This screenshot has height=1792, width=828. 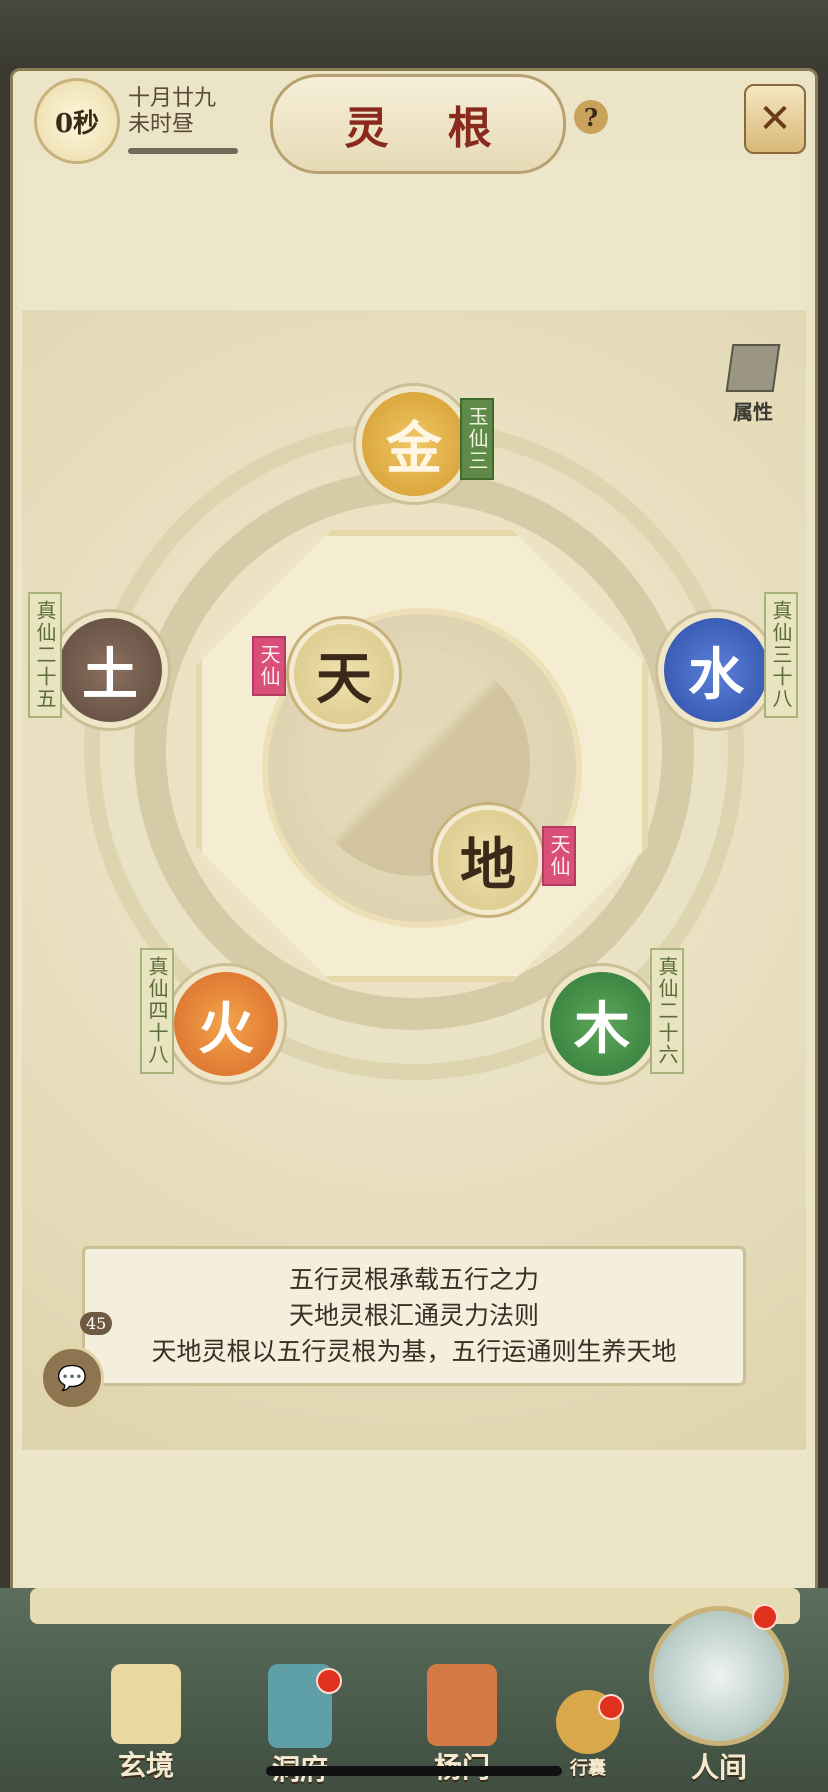 What do you see at coordinates (753, 368) in the screenshot?
I see `book-icon` at bounding box center [753, 368].